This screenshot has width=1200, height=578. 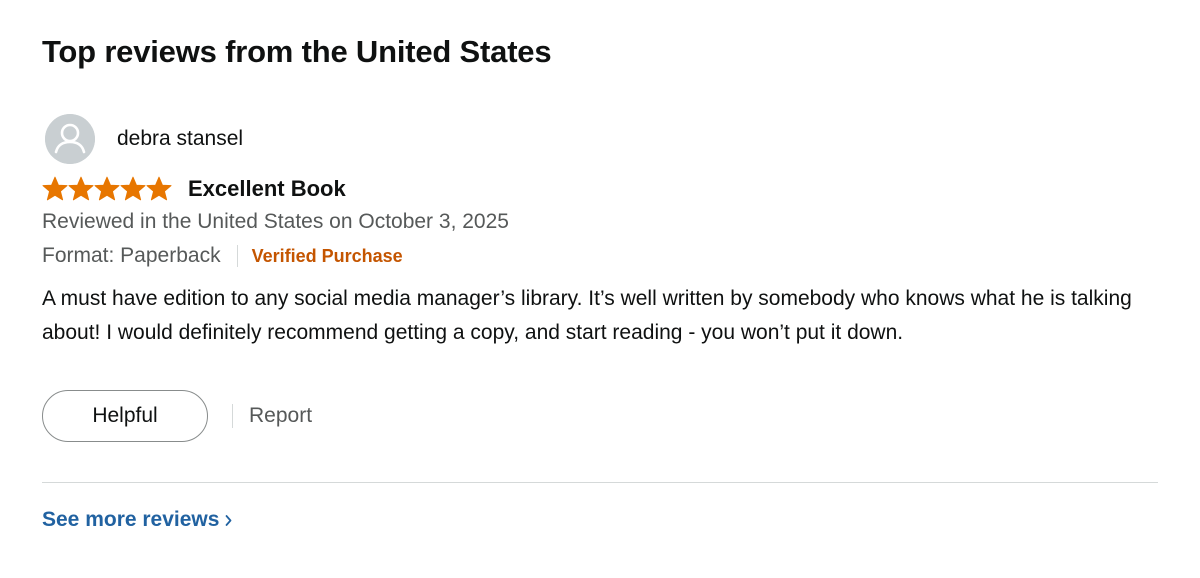 I want to click on rating-row: Excellent Book, so click(x=194, y=189).